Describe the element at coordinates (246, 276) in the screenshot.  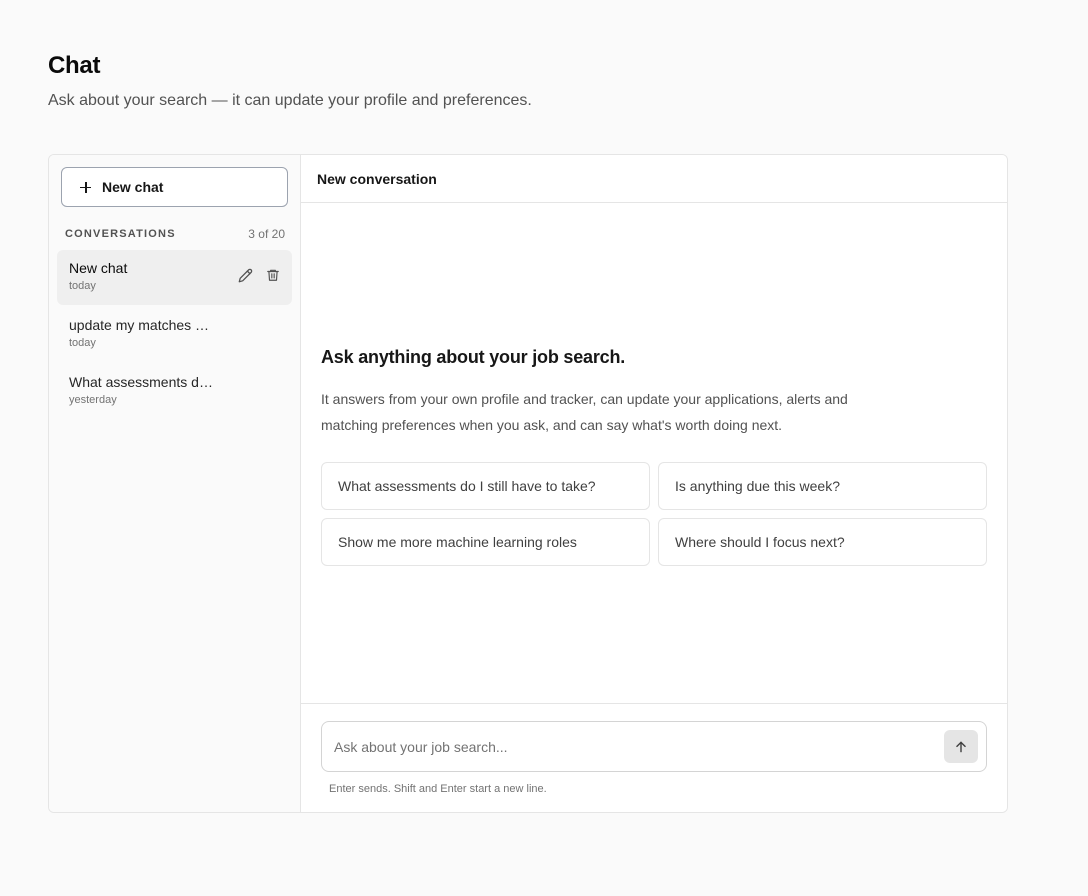
I see `pencil-icon` at that location.